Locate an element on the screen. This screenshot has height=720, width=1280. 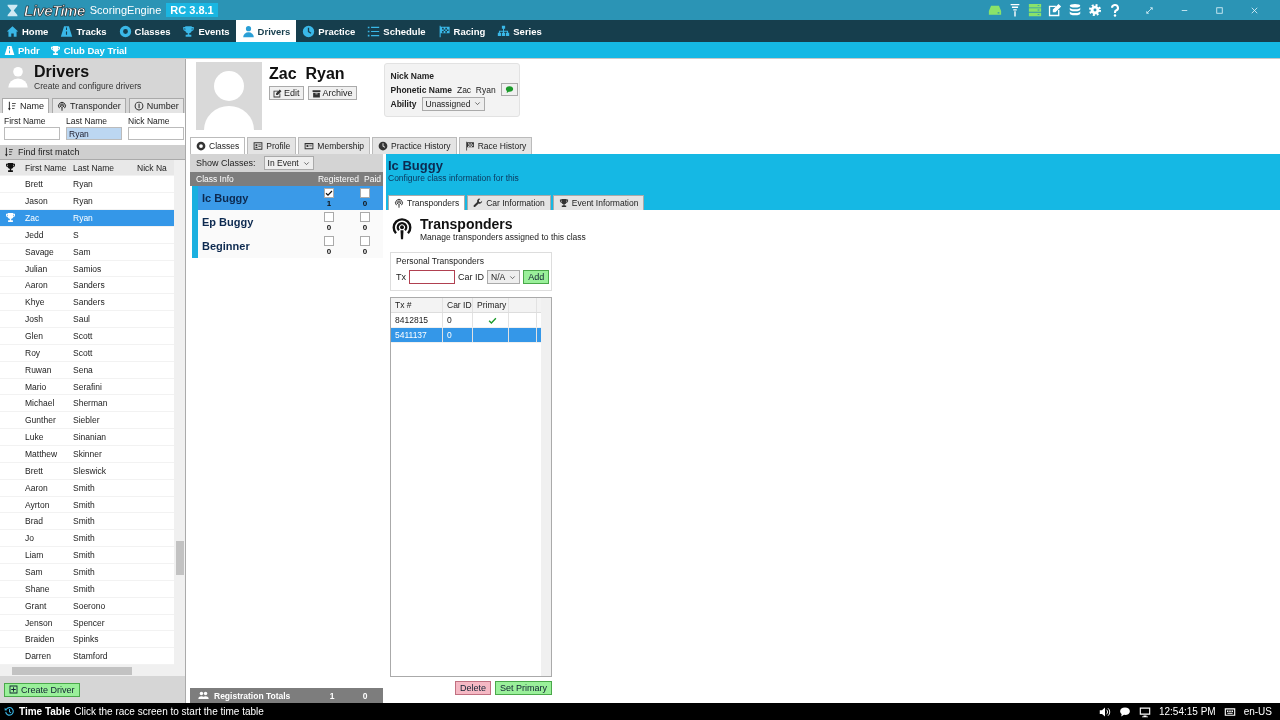
table-row: Liam Smith is located at coordinates (87, 556).